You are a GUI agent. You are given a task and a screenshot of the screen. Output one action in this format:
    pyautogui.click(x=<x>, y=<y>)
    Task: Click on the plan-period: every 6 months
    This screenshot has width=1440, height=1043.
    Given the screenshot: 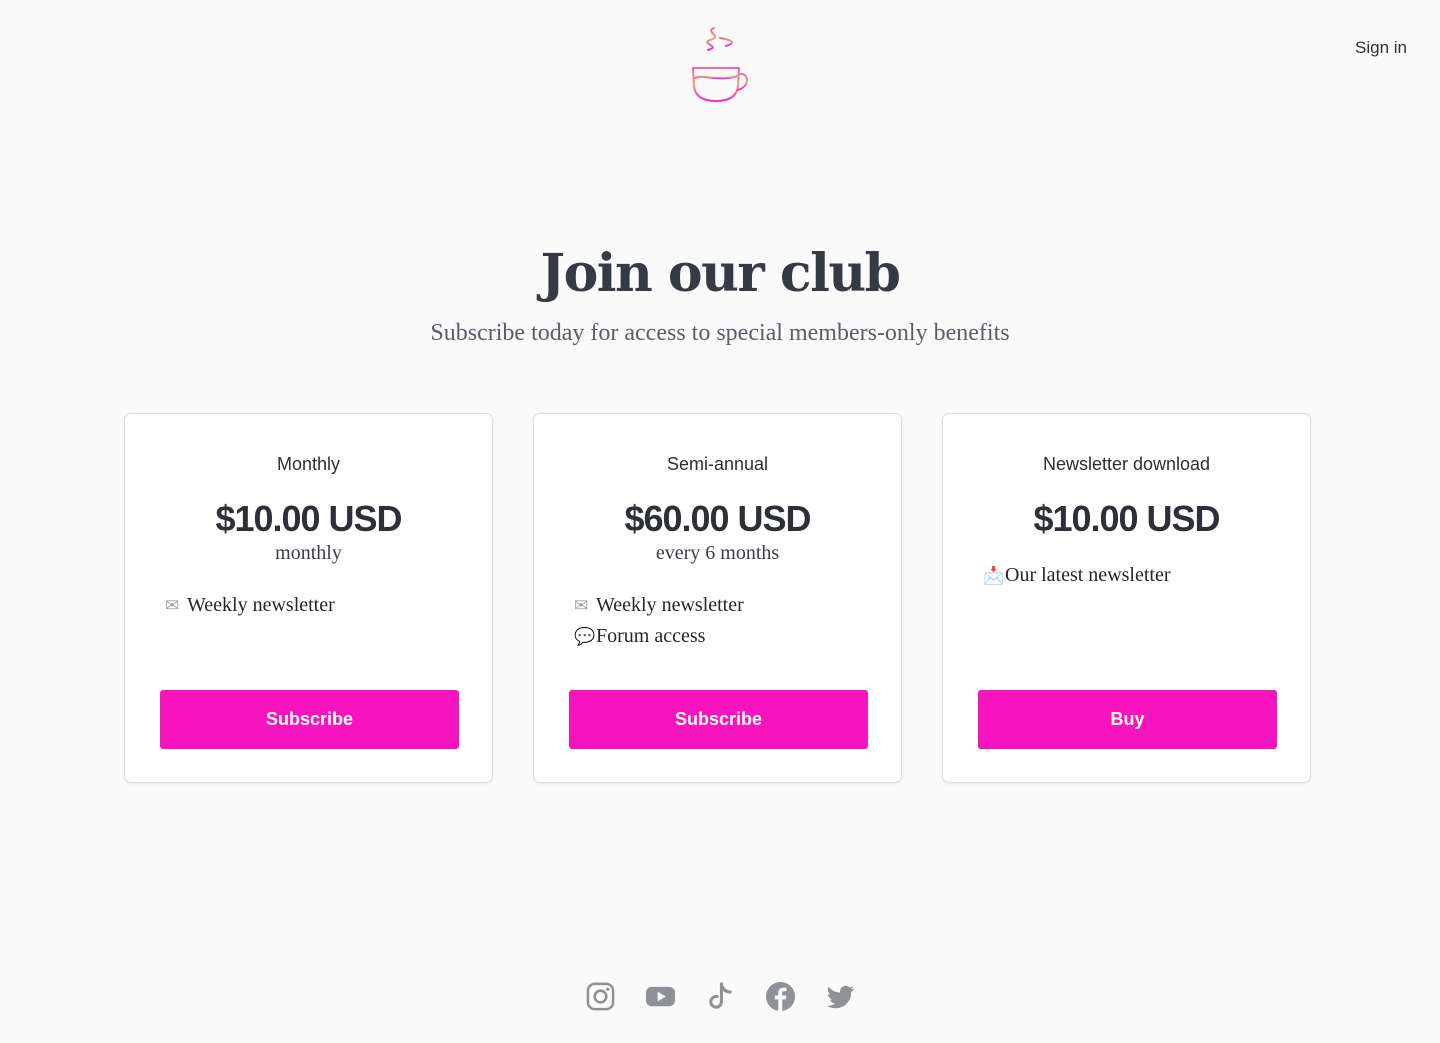 What is the action you would take?
    pyautogui.click(x=717, y=553)
    